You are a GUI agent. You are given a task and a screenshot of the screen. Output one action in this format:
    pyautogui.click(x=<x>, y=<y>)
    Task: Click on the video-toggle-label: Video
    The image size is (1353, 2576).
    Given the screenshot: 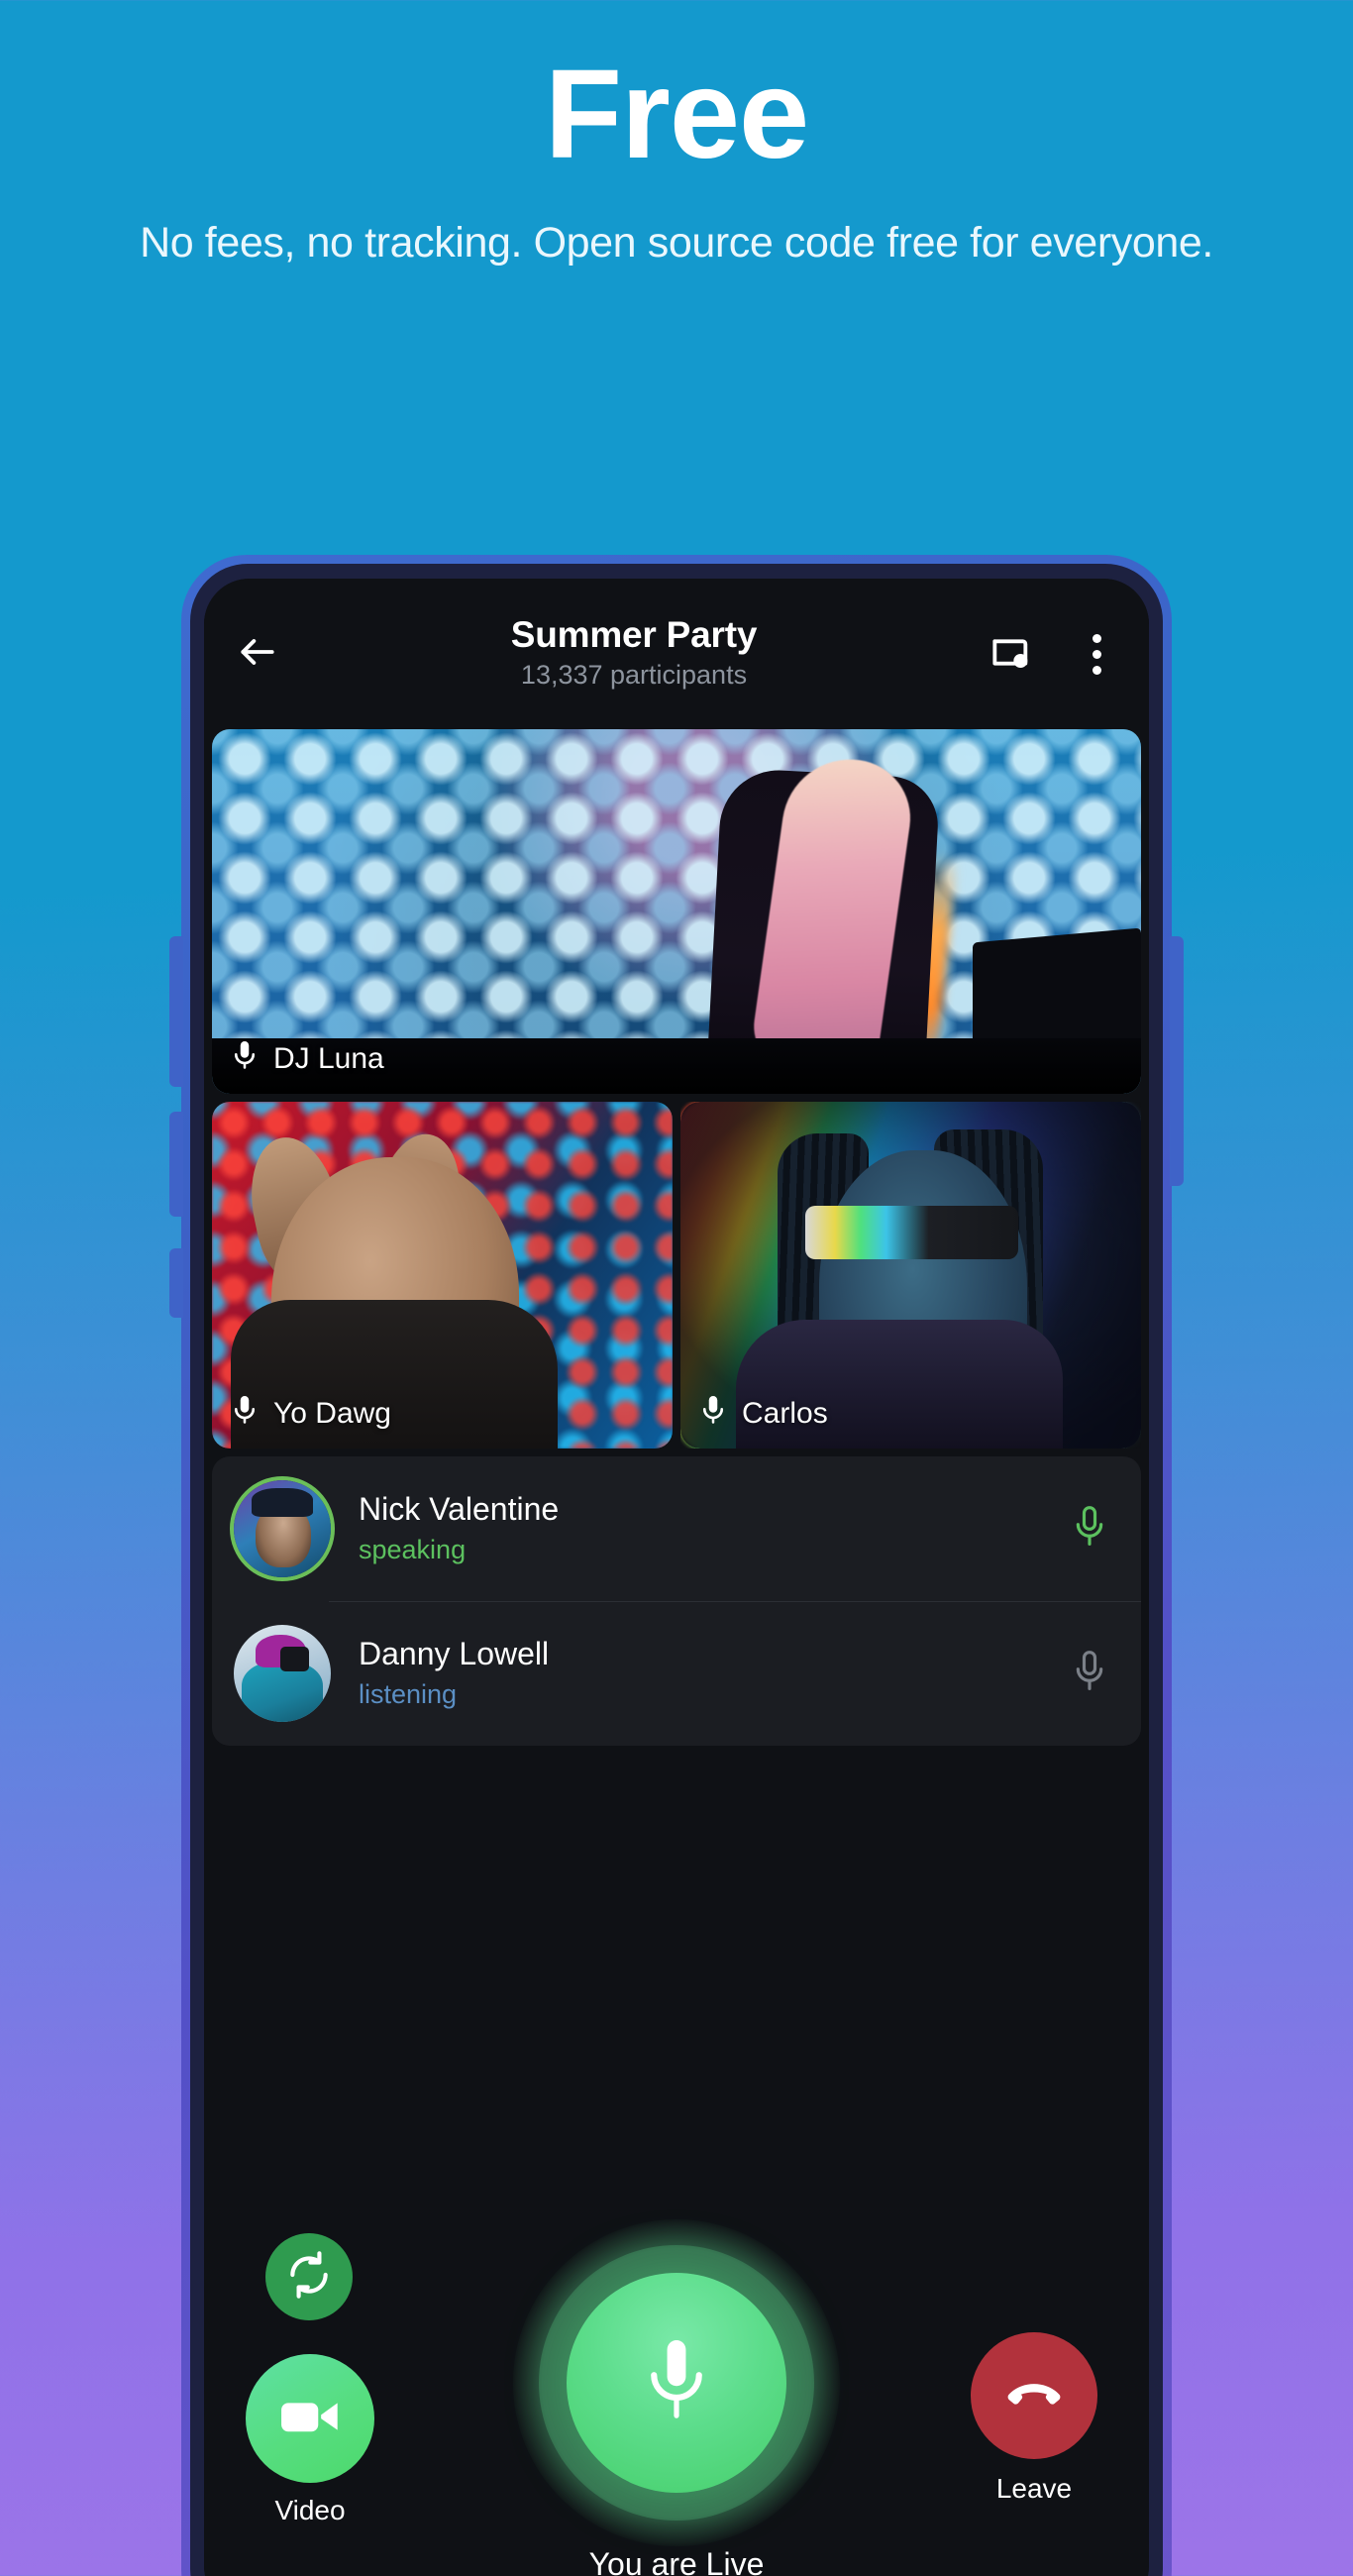 What is the action you would take?
    pyautogui.click(x=310, y=2510)
    